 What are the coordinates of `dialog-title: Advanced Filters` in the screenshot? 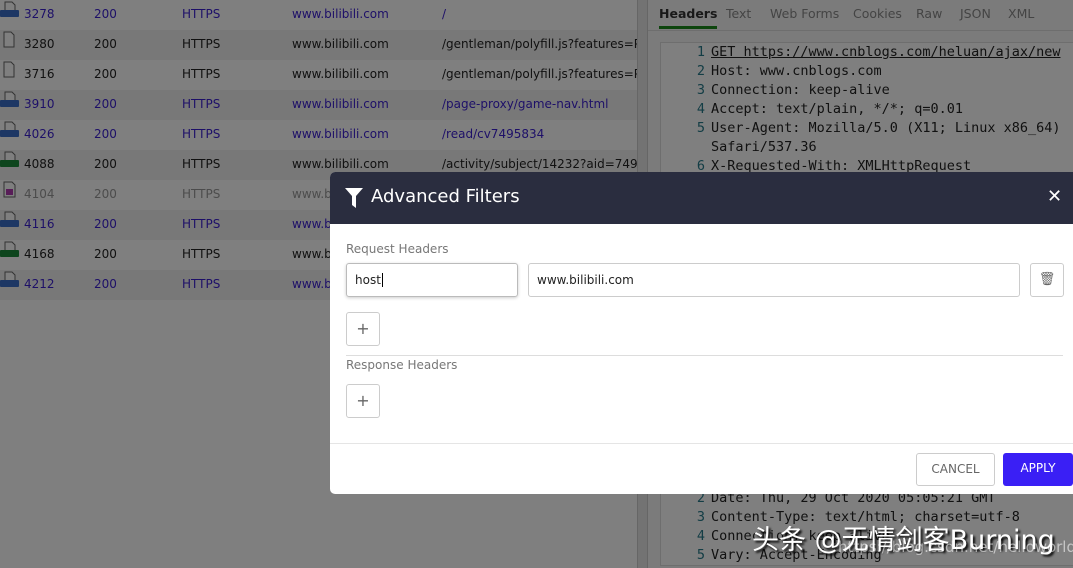 It's located at (445, 196).